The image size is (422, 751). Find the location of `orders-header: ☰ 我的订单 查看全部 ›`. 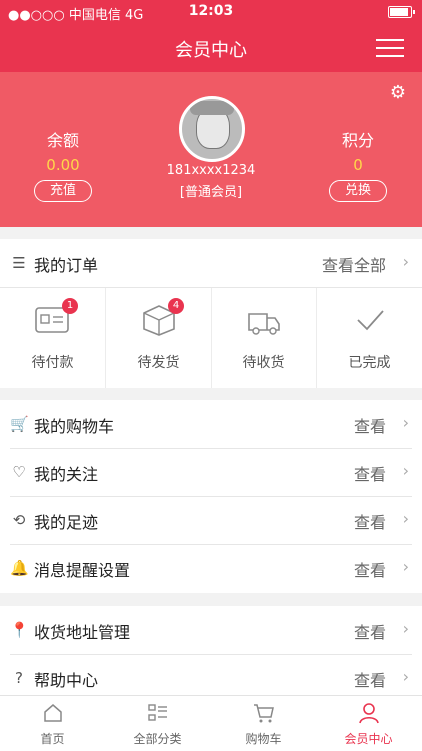

orders-header: ☰ 我的订单 查看全部 › is located at coordinates (211, 263).